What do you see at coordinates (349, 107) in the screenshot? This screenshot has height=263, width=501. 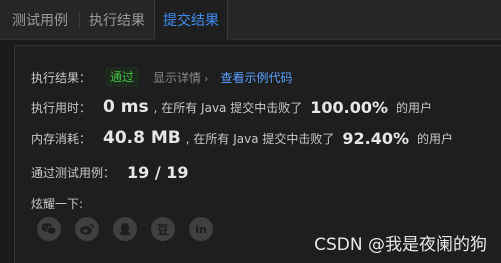 I see `runtime-percent: 100.00%` at bounding box center [349, 107].